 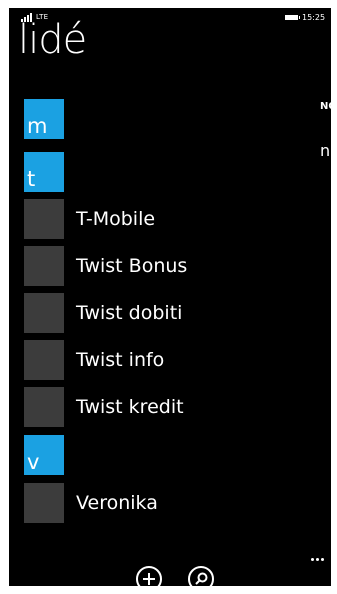 I want to click on ellipsis-icon, so click(x=312, y=559).